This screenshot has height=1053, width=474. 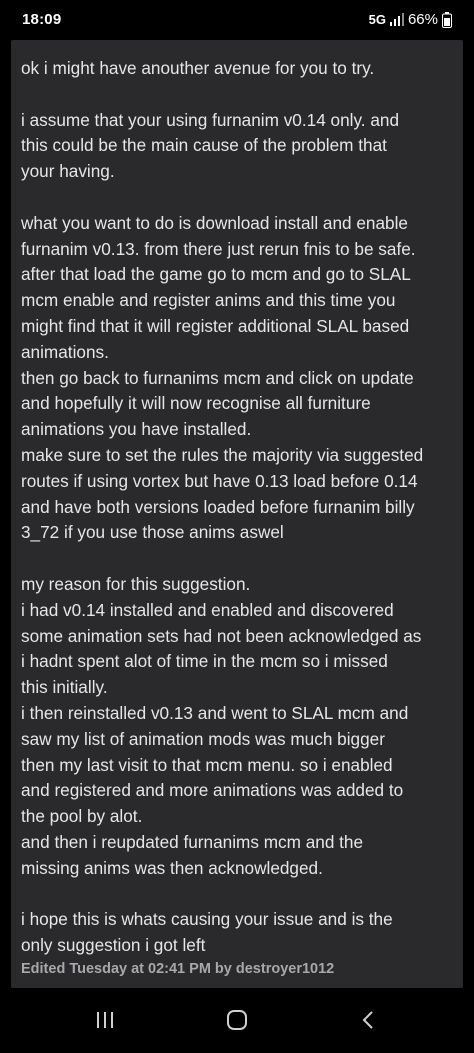 I want to click on back-icon, so click(x=369, y=1022).